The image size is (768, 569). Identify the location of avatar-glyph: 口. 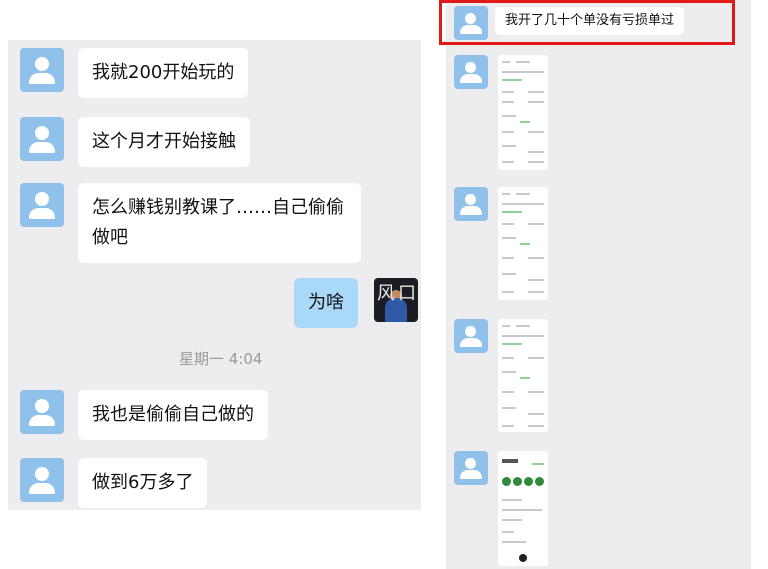
(407, 293).